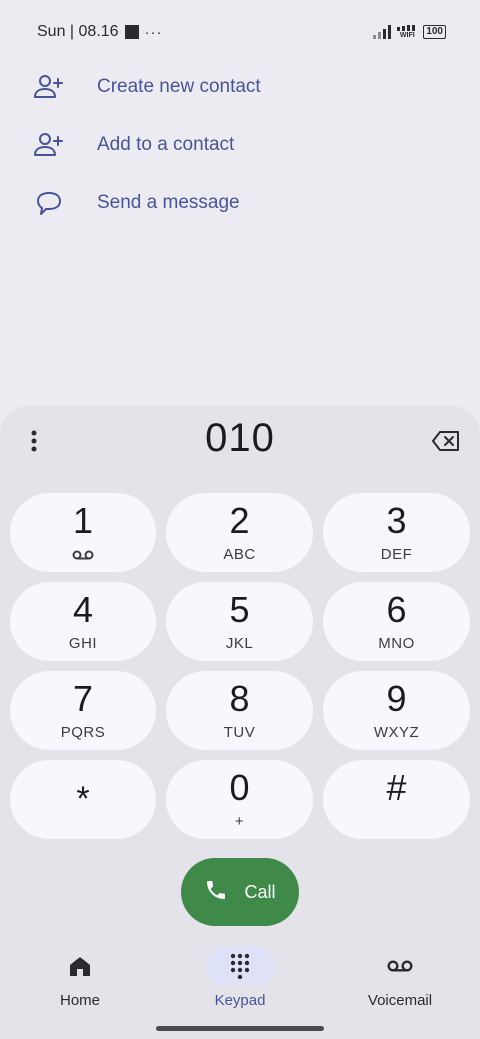 This screenshot has width=480, height=1039. Describe the element at coordinates (239, 643) in the screenshot. I see `key-letters: JKL` at that location.